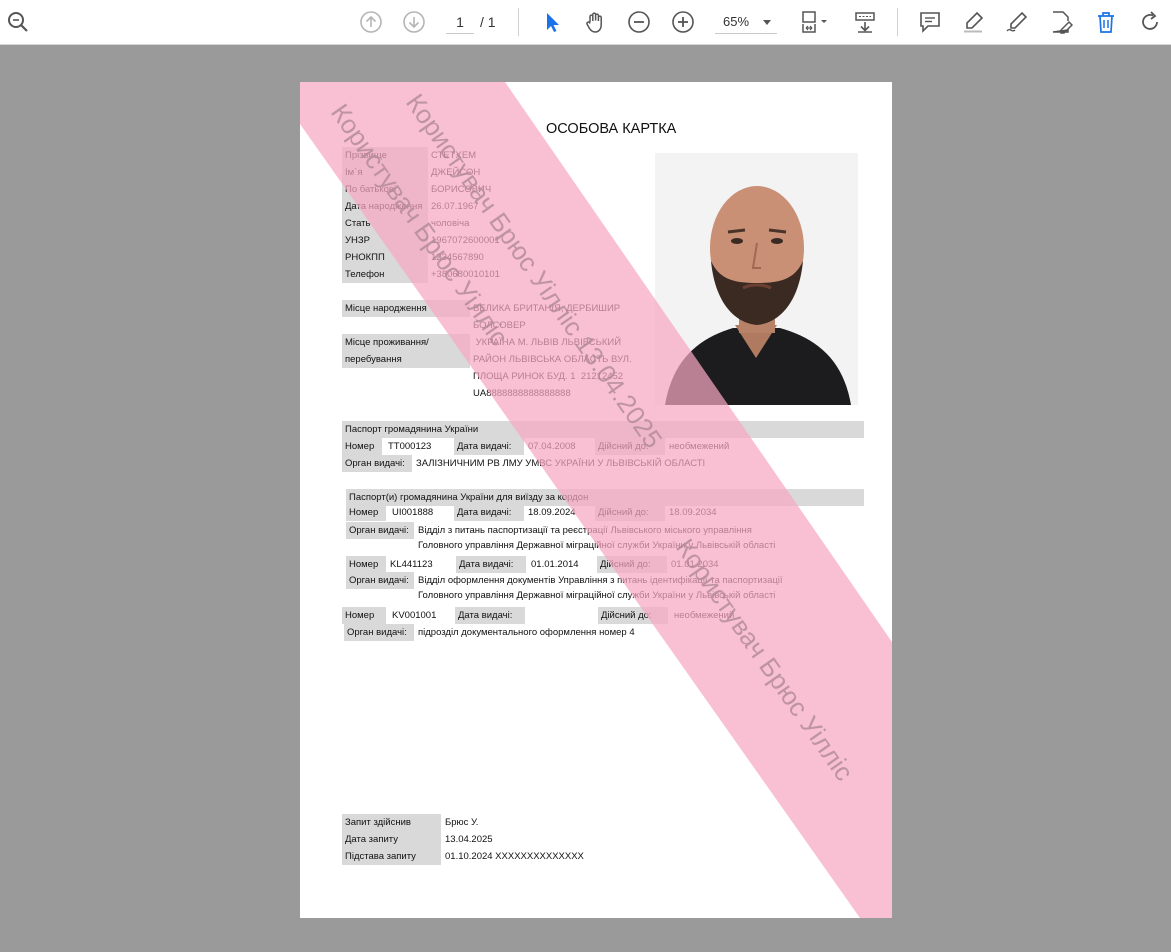 The height and width of the screenshot is (952, 1171). What do you see at coordinates (377, 463) in the screenshot?
I see `label-passport-authority: Орган видачі:` at bounding box center [377, 463].